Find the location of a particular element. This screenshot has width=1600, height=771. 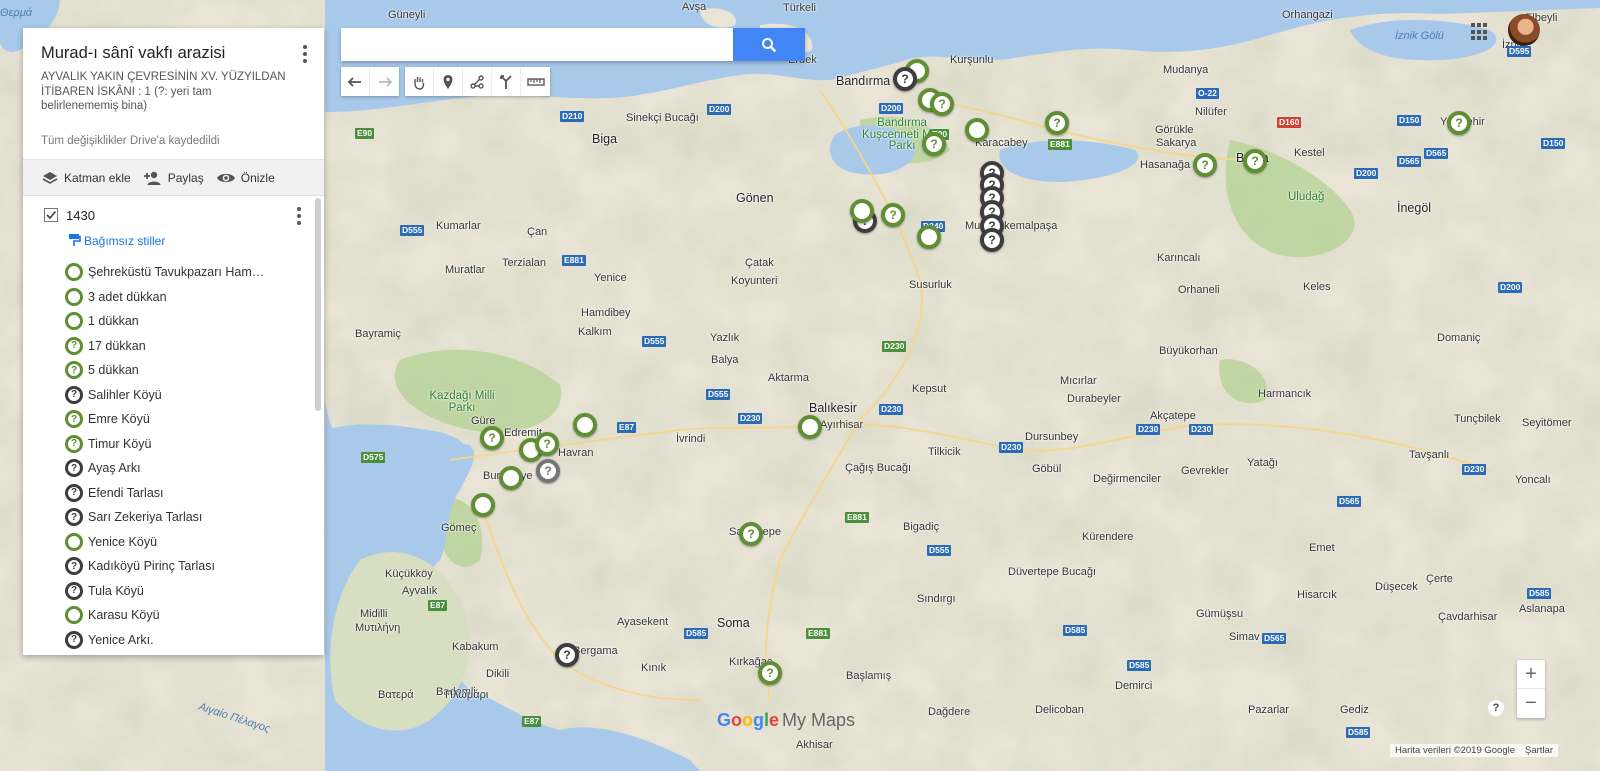

map-title: Murad-ı sânî vakfı arazisi is located at coordinates (173, 53).